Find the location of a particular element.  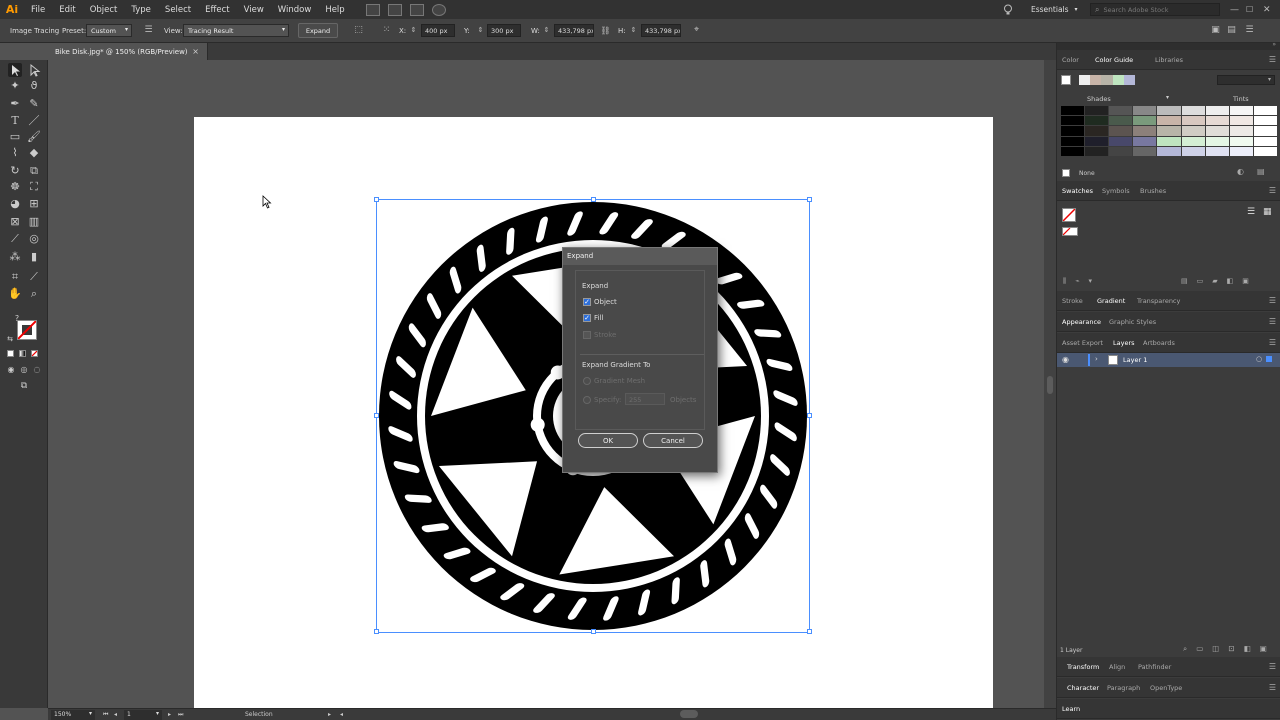

align-icon: ⬚ is located at coordinates (358, 30).